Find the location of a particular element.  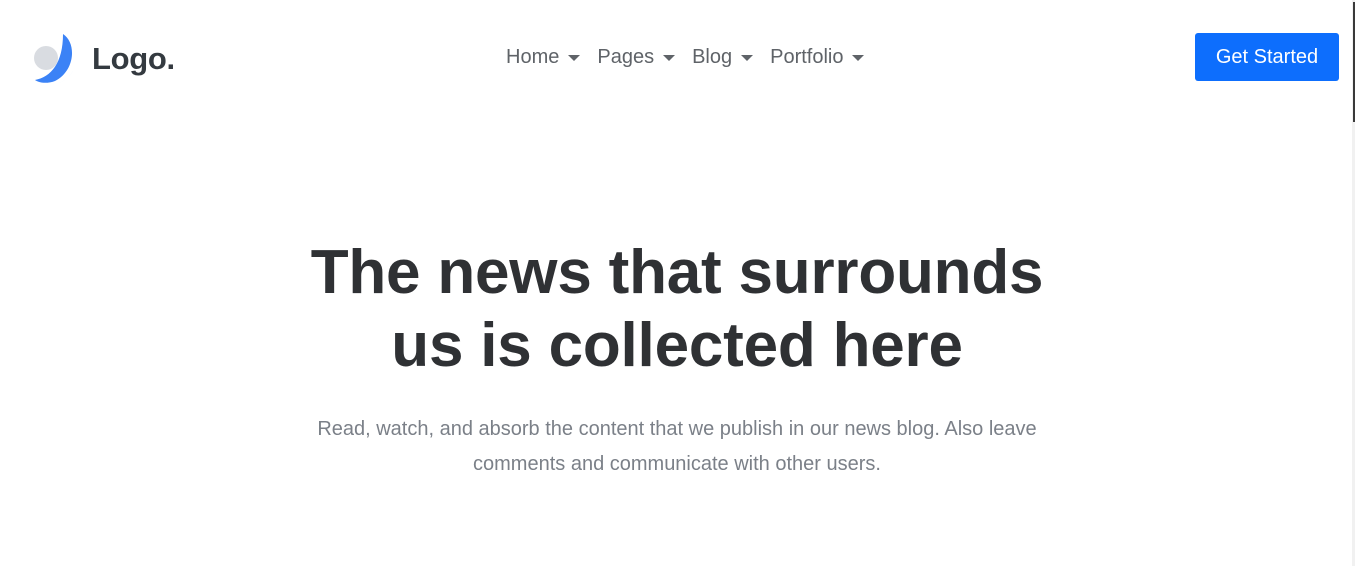

nav-item-label: Home is located at coordinates (533, 57).